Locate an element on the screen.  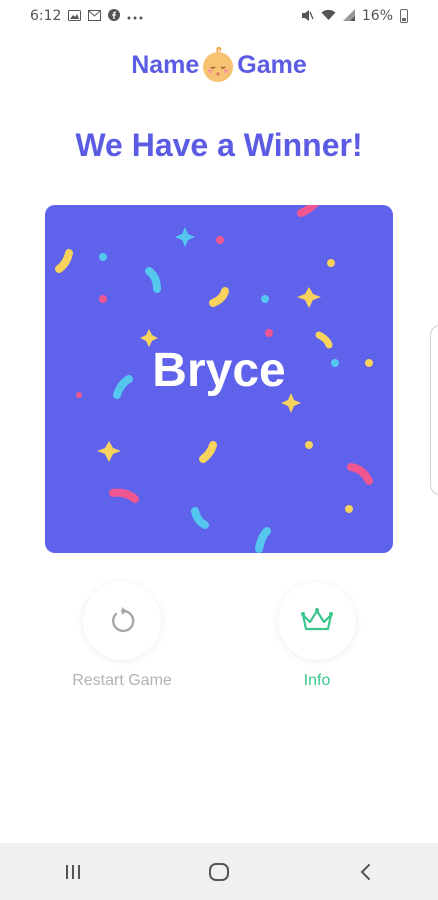
status-right: 16% is located at coordinates (354, 16).